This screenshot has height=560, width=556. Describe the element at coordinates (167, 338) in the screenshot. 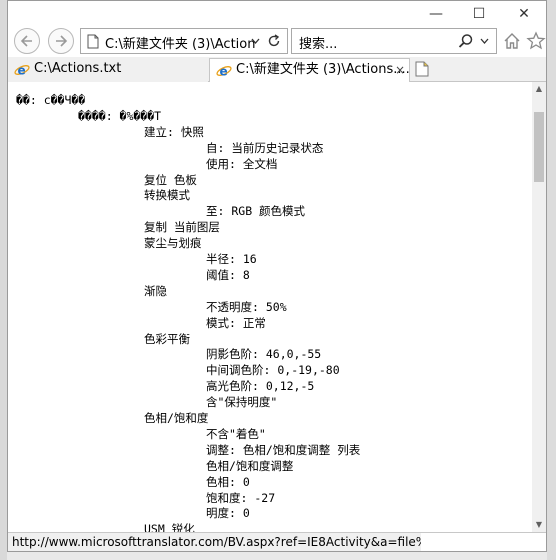

I see `content-line: 色彩平衡` at that location.